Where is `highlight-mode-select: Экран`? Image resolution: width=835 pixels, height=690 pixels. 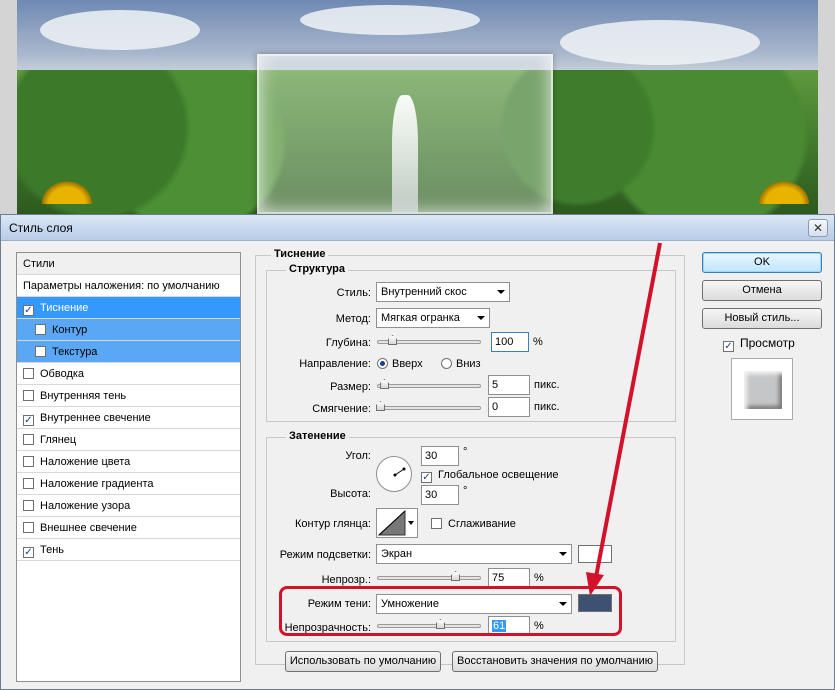 highlight-mode-select: Экран is located at coordinates (474, 554).